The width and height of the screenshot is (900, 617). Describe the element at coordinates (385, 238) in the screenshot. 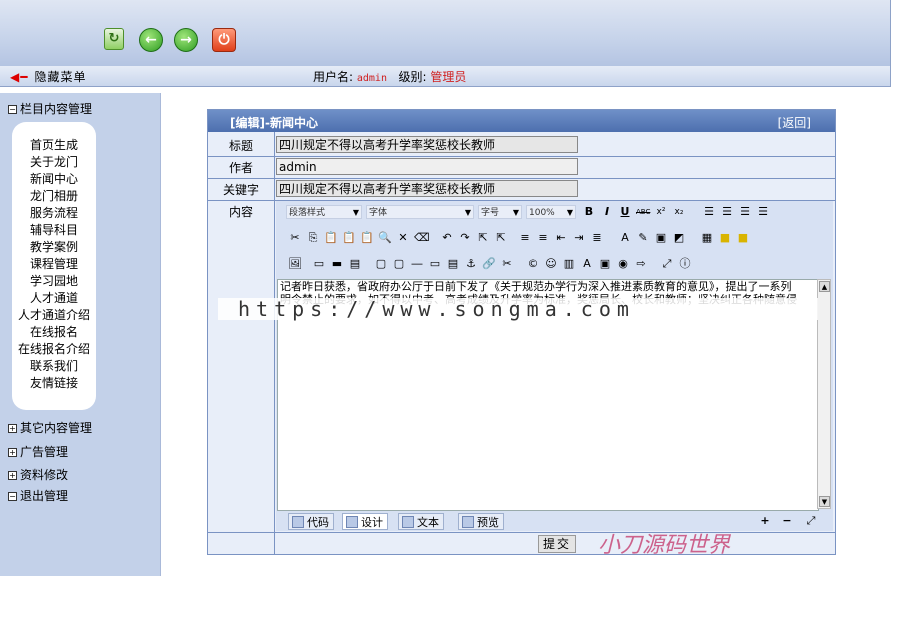

I see `find-icon: 🔍` at that location.